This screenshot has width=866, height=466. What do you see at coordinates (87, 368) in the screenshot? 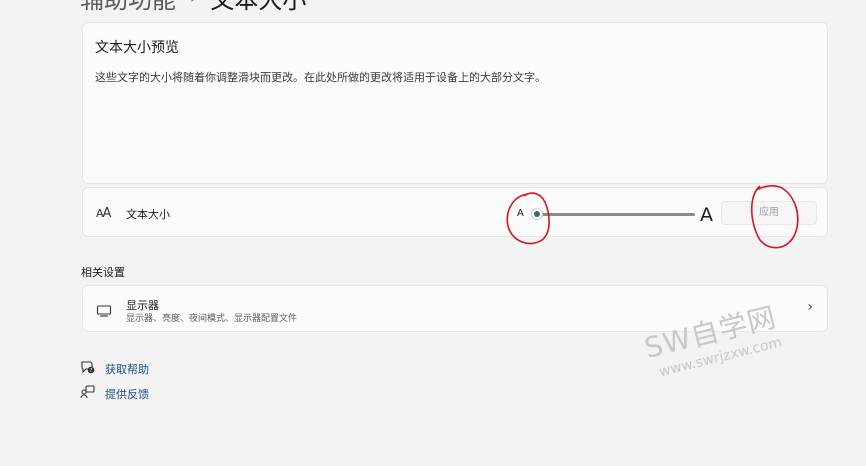
I see `help-icon: ?` at bounding box center [87, 368].